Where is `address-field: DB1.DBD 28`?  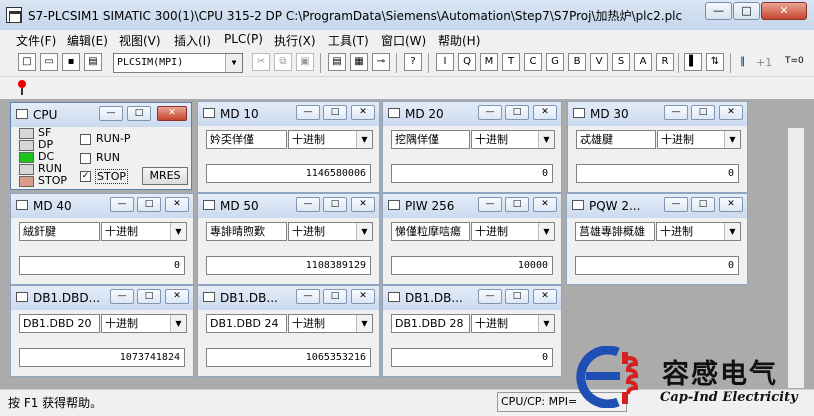 address-field: DB1.DBD 28 is located at coordinates (430, 323).